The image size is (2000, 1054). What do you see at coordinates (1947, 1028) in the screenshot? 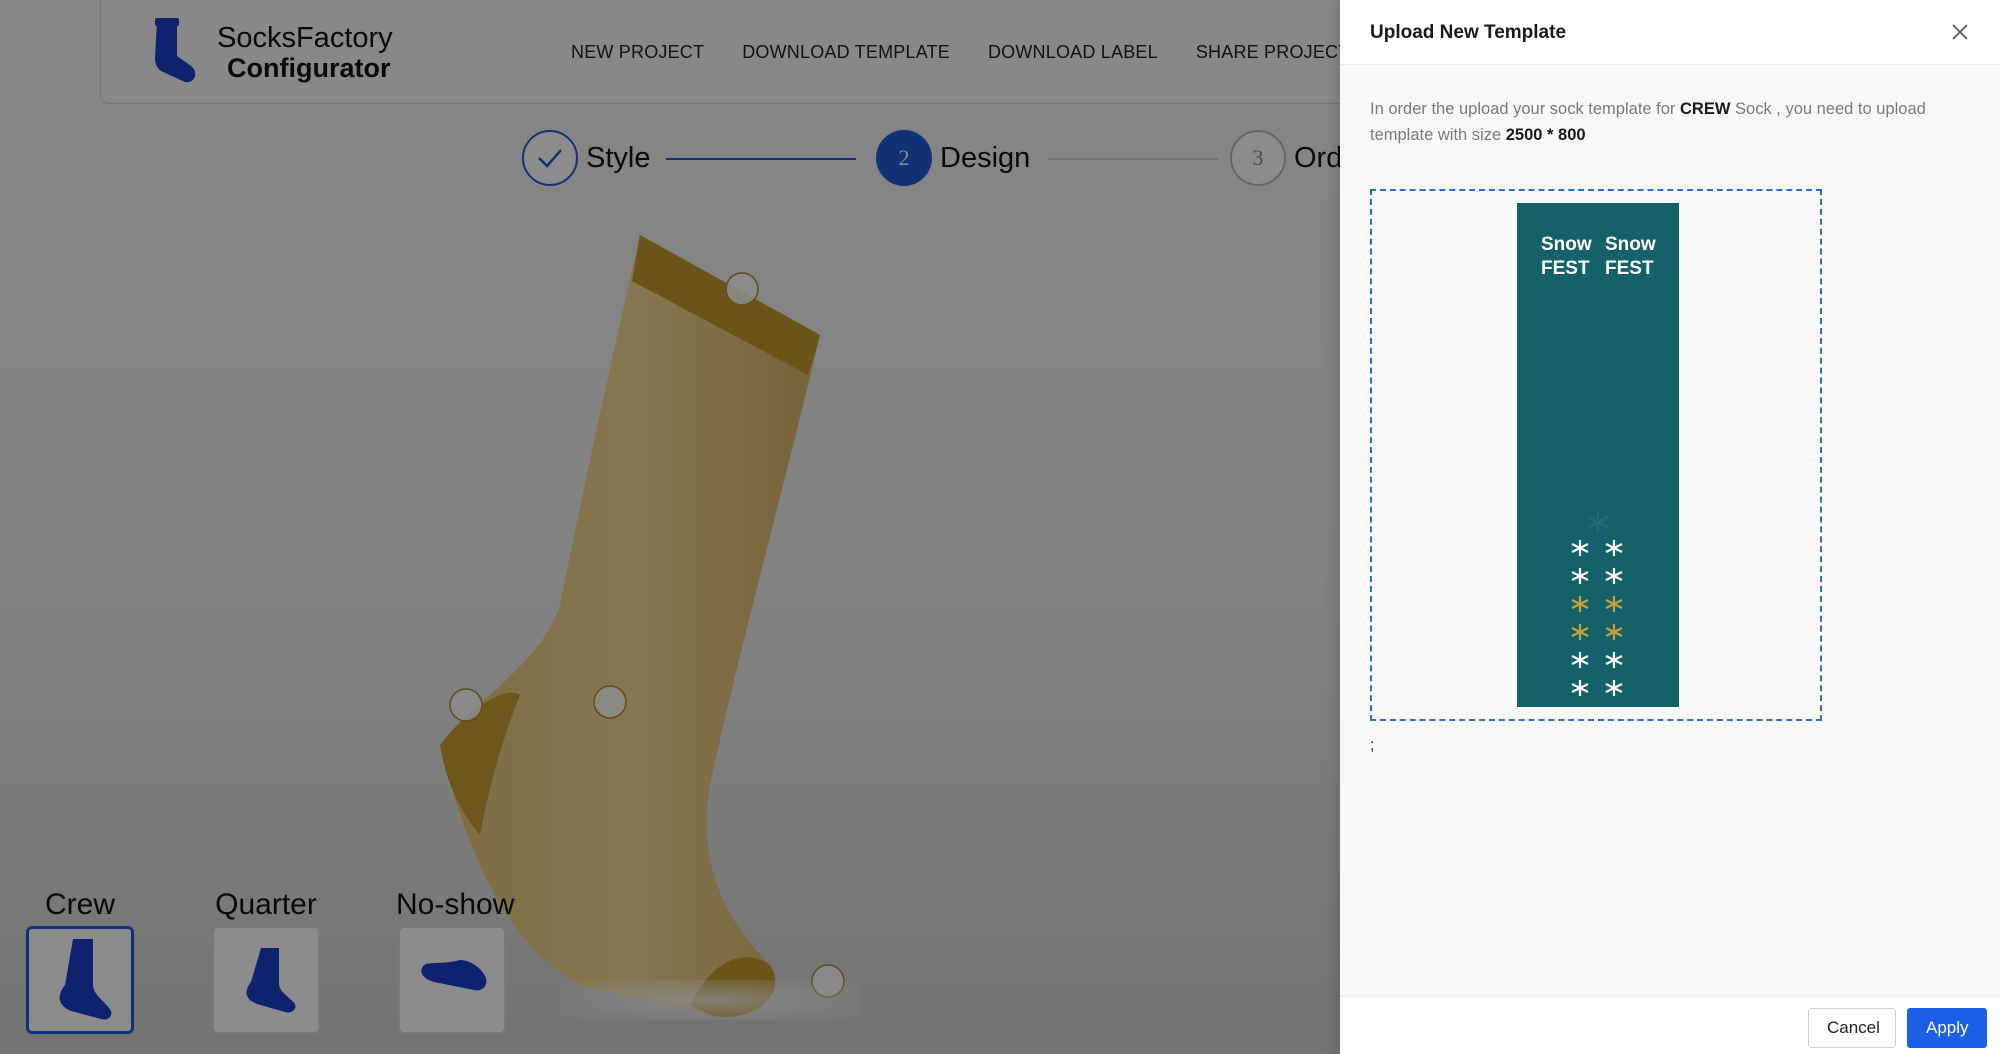
I see `apply-button: Apply` at bounding box center [1947, 1028].